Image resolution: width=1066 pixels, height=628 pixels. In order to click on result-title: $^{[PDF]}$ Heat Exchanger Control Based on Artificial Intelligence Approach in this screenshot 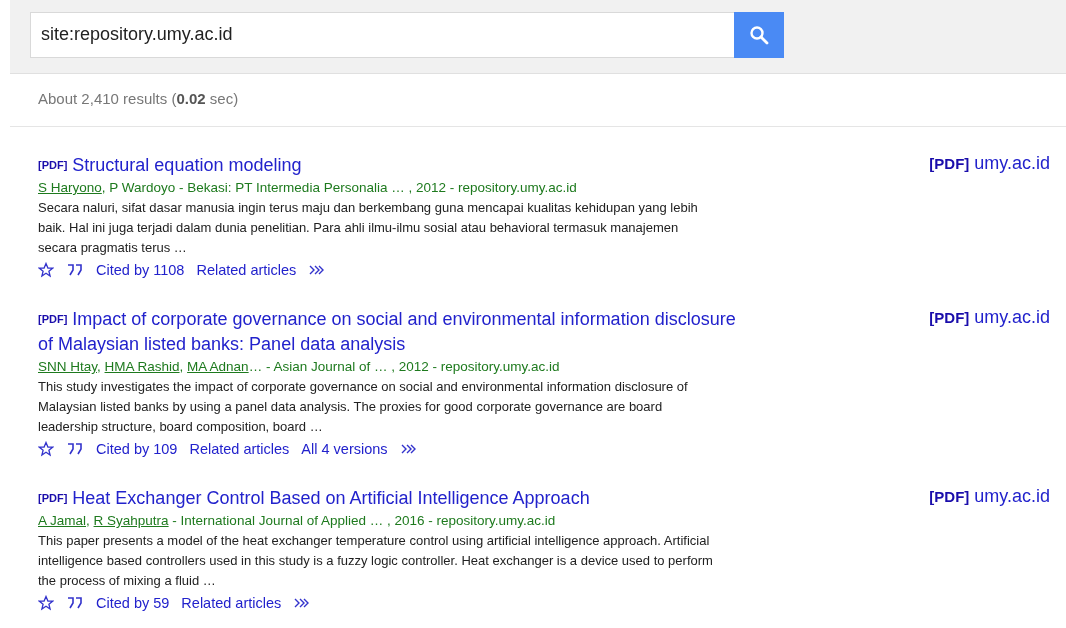, I will do `click(393, 498)`.